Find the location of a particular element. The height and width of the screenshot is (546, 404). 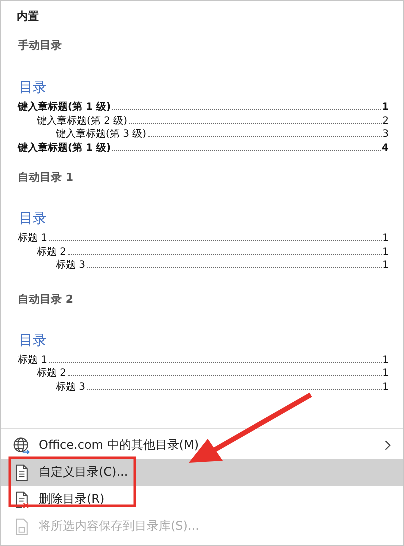

toc-page-number: 3 is located at coordinates (385, 135).